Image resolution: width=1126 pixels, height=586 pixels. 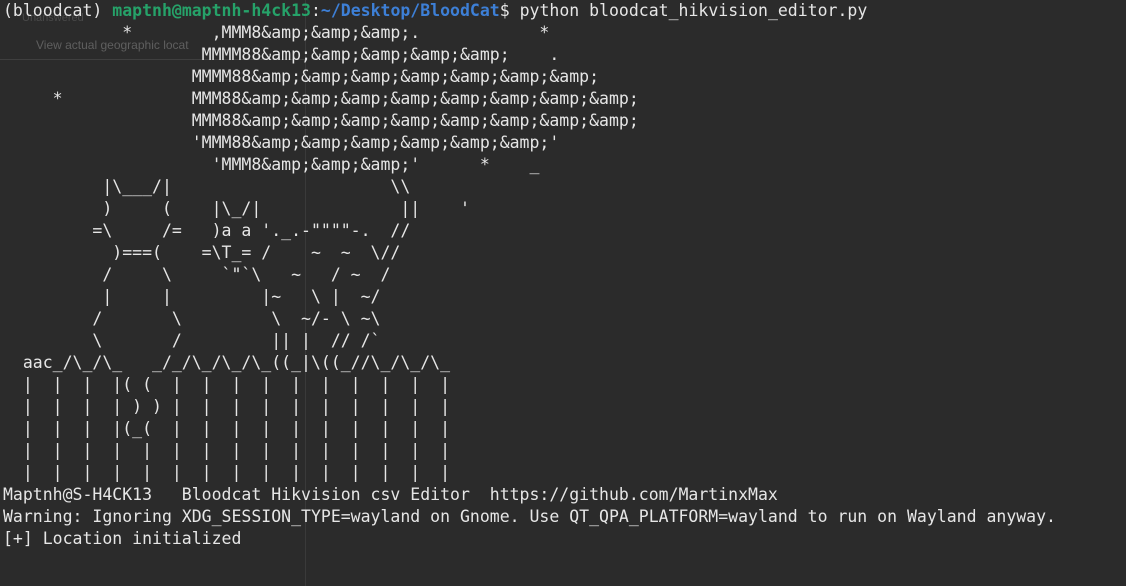 I want to click on working-directory: ~/Desktop/BloodCat, so click(x=410, y=10).